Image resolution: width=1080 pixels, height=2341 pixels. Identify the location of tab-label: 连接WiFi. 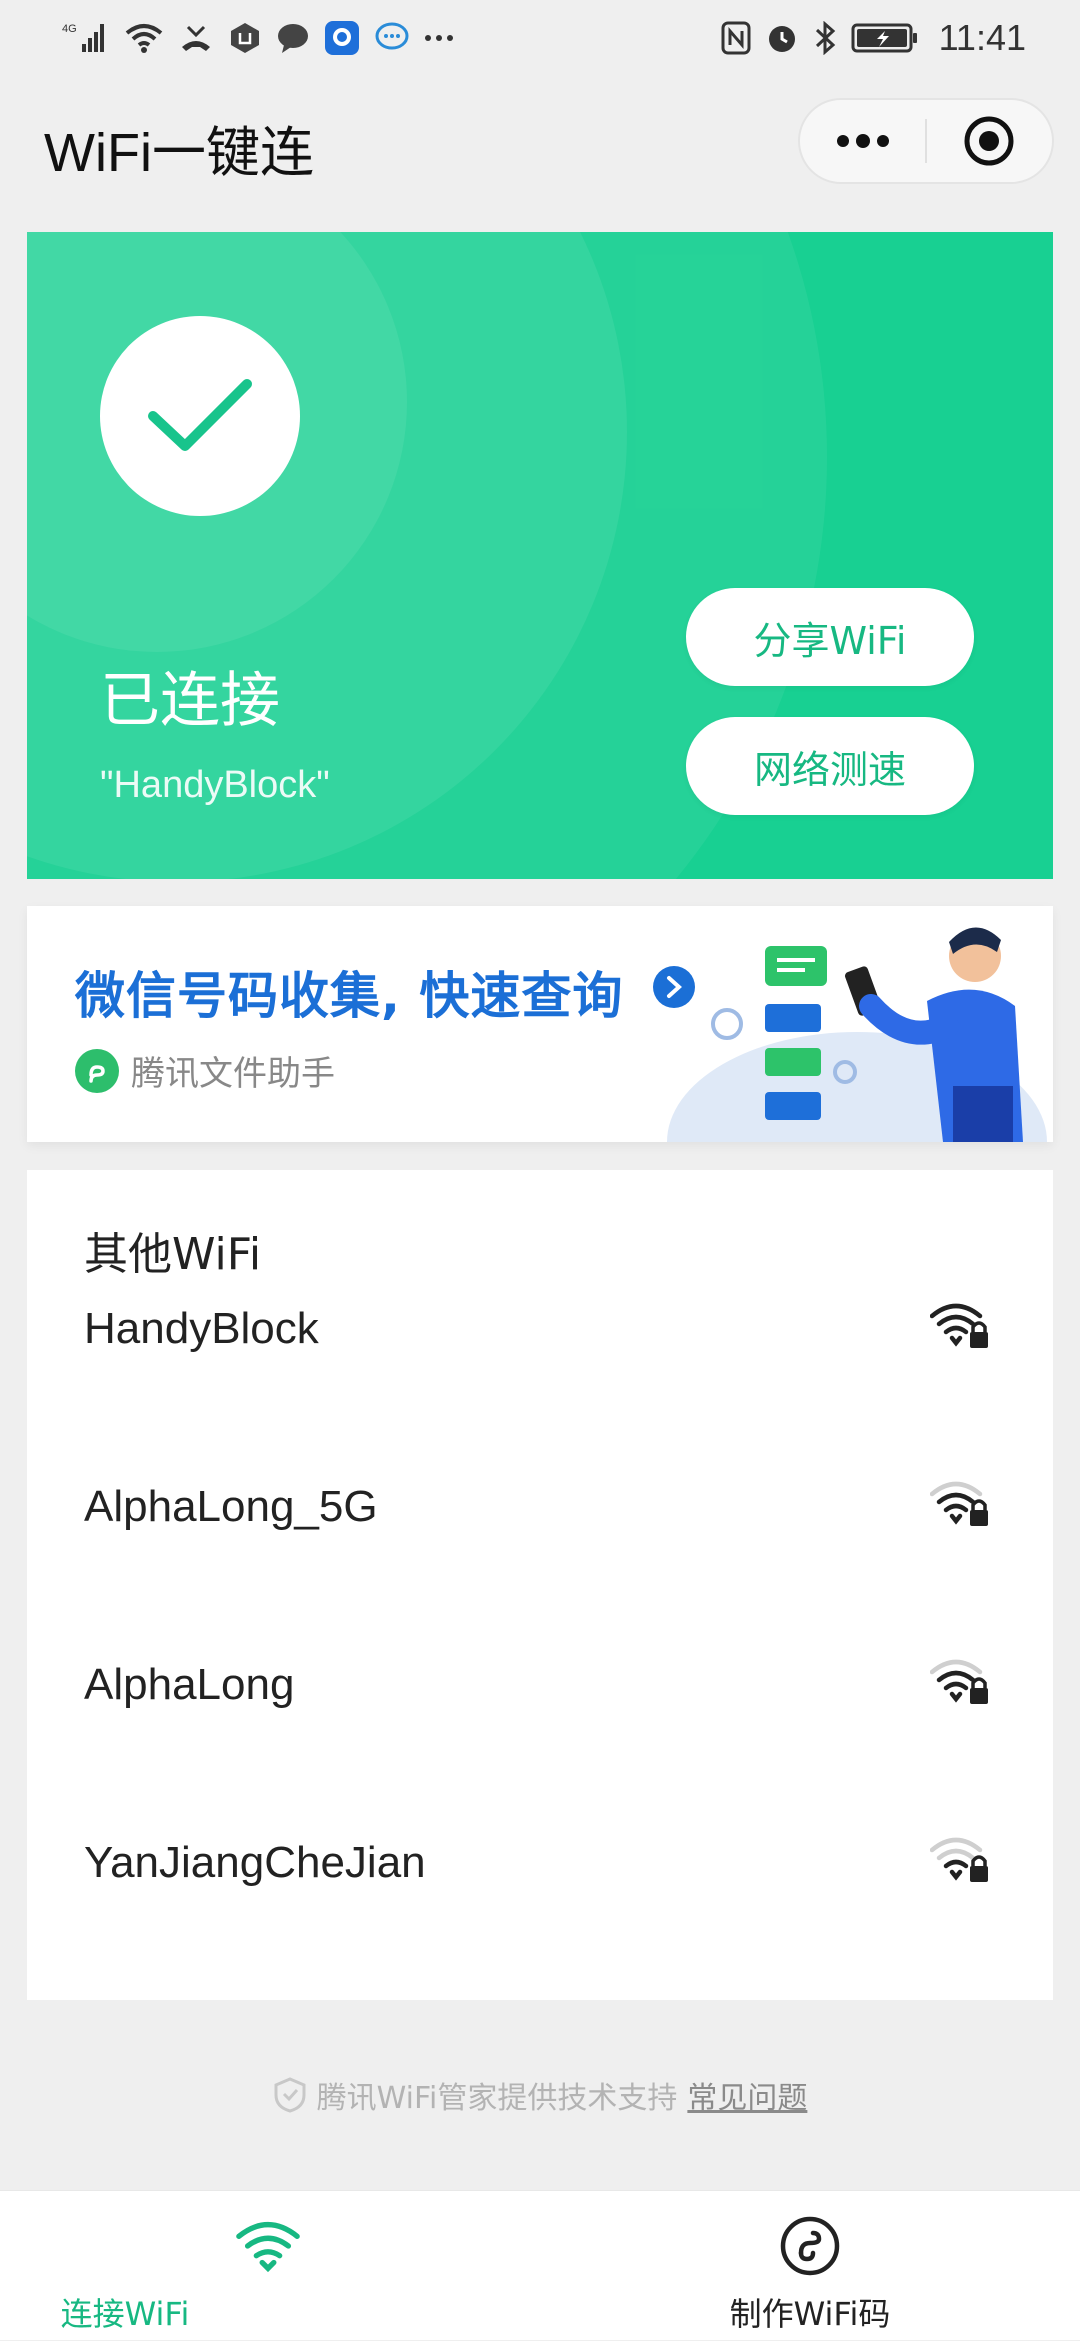
(125, 2314).